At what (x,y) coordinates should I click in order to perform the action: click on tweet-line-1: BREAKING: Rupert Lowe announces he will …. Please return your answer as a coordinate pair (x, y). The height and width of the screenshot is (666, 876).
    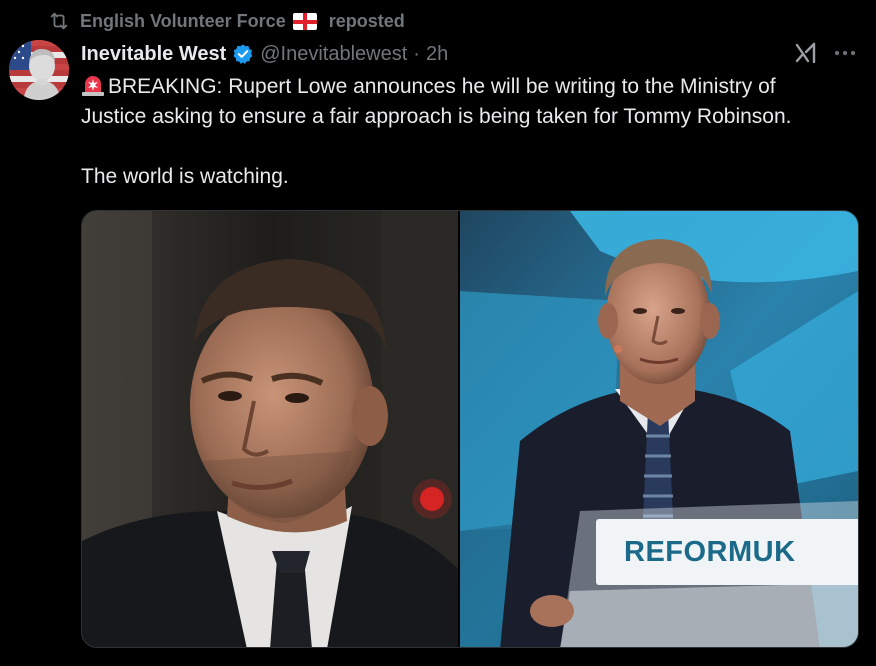
    Looking at the image, I should click on (442, 86).